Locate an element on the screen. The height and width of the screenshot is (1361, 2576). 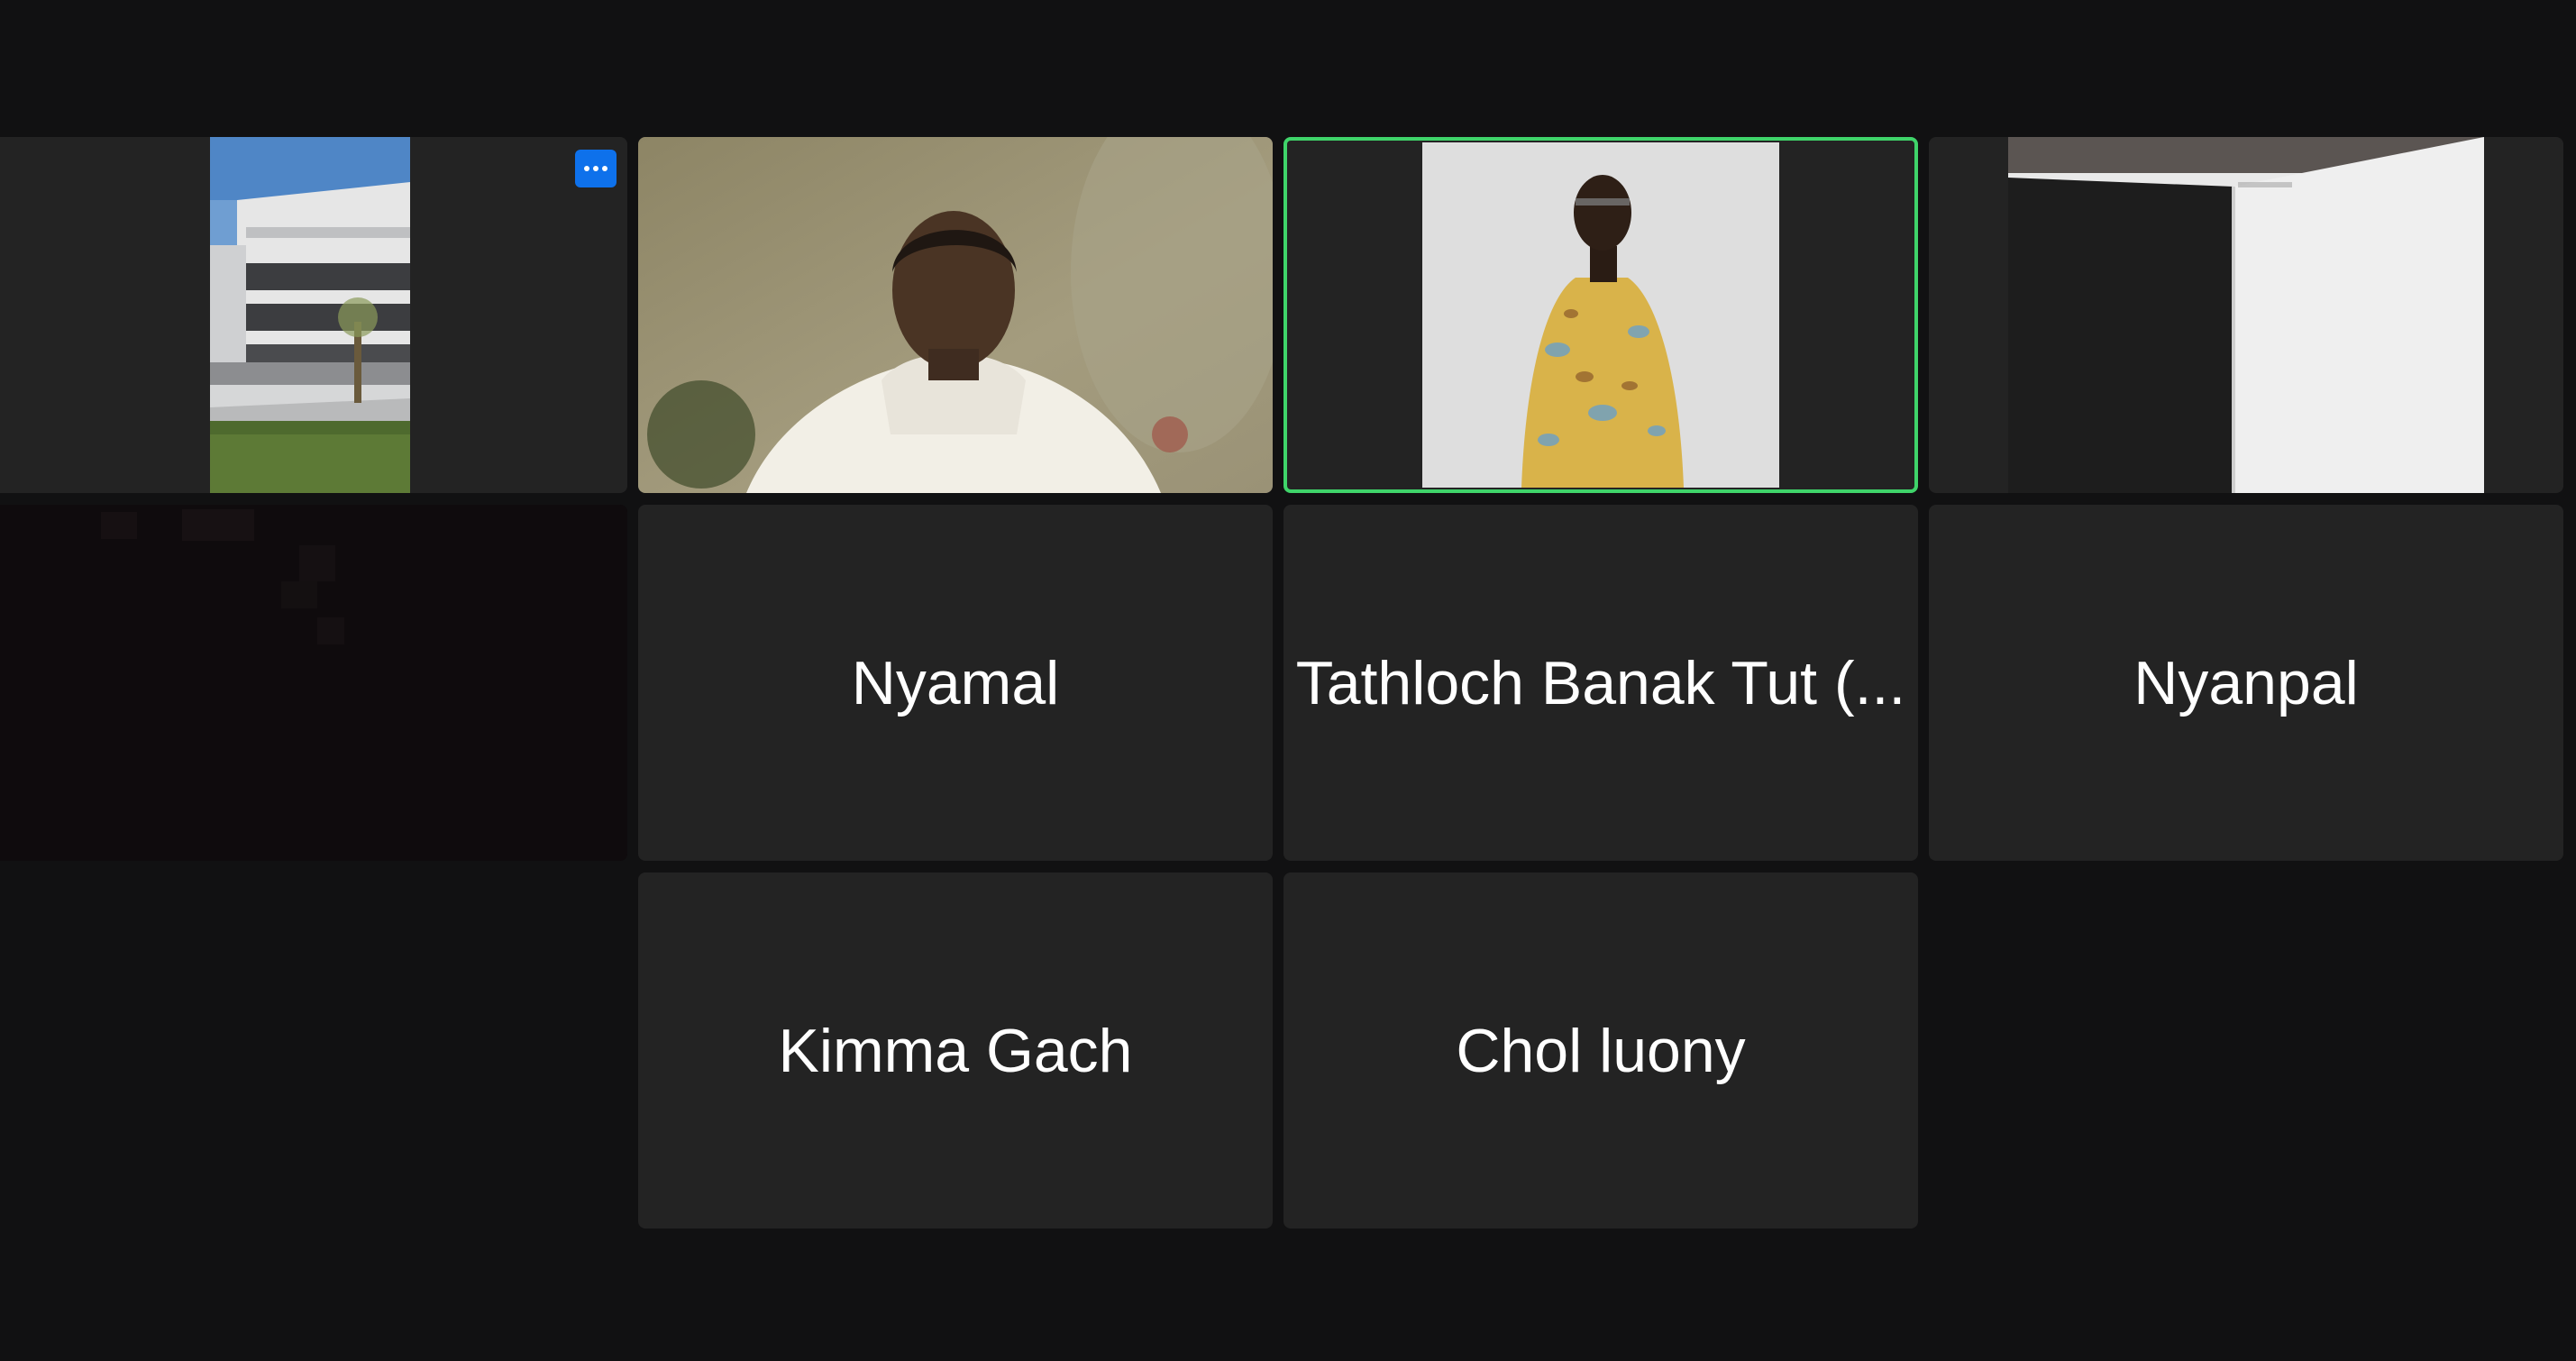
participant-name: Nyanpal is located at coordinates (2246, 682).